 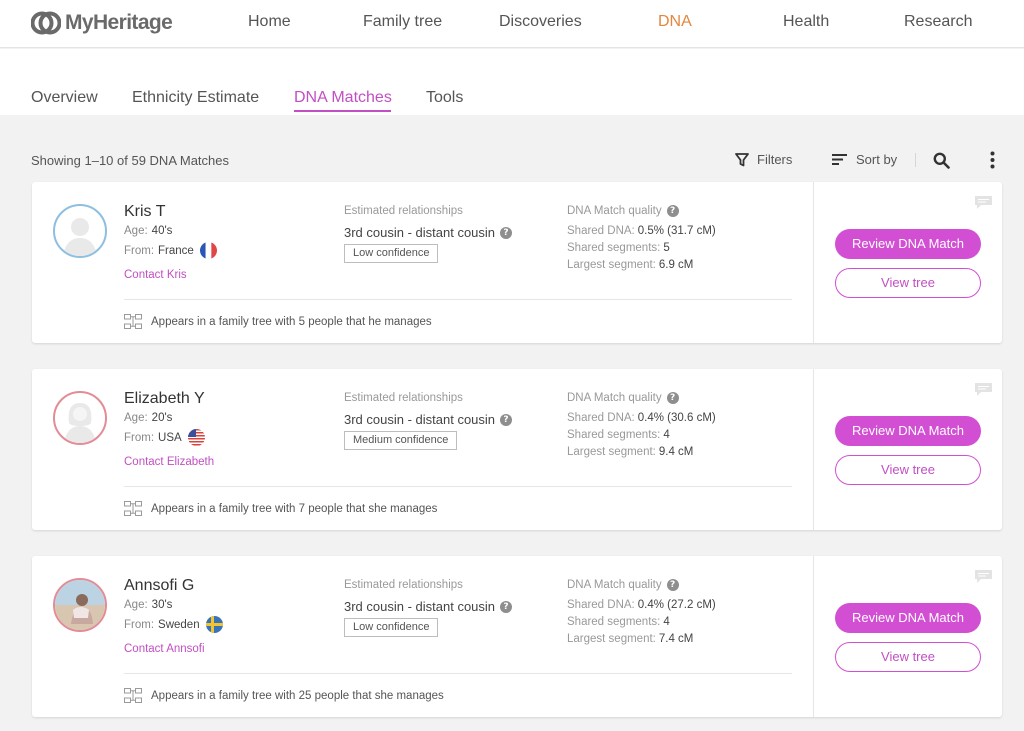 I want to click on shared-segments: Shared segments: 5, so click(x=618, y=248).